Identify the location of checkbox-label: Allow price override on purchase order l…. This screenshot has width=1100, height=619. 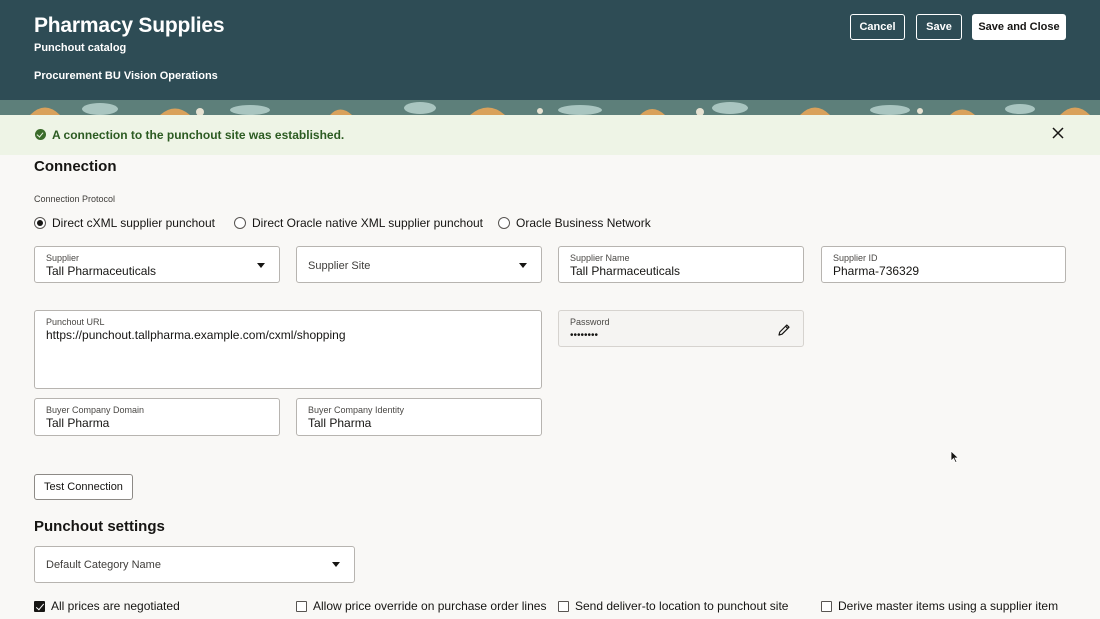
(430, 606).